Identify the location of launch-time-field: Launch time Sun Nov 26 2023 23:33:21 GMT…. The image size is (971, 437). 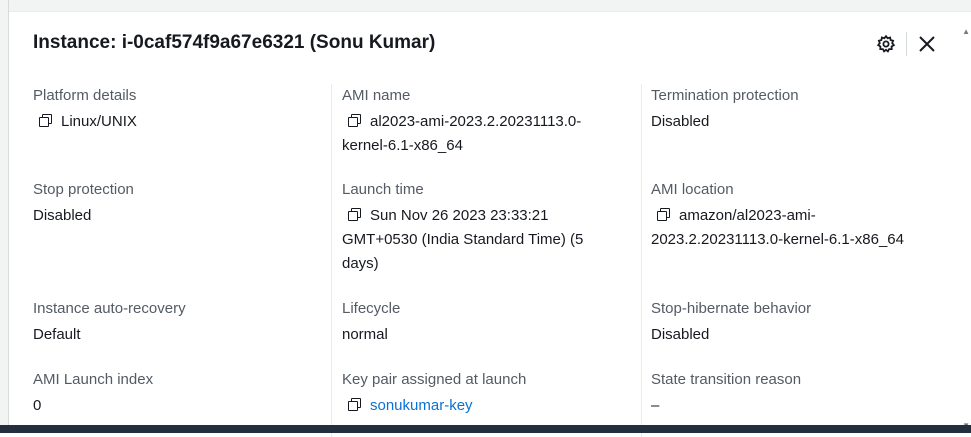
(489, 228).